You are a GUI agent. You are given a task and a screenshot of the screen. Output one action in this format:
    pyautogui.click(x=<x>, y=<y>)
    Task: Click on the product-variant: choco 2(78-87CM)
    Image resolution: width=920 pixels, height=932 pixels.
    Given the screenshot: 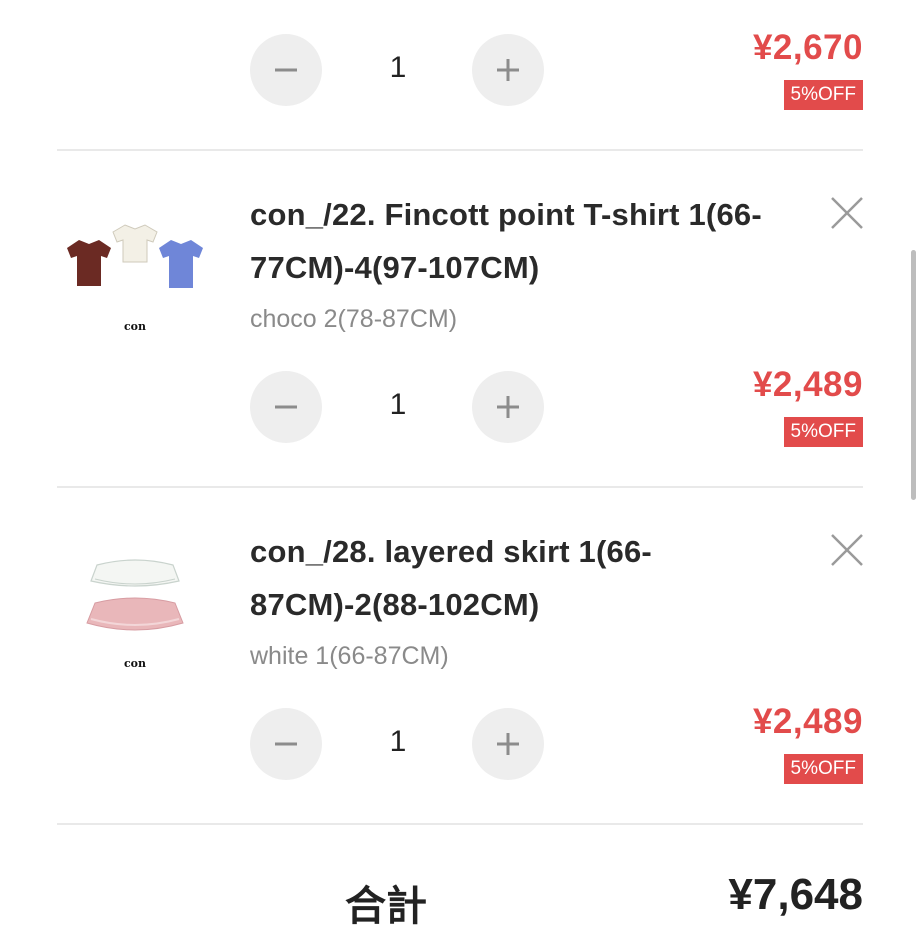 What is the action you would take?
    pyautogui.click(x=354, y=319)
    